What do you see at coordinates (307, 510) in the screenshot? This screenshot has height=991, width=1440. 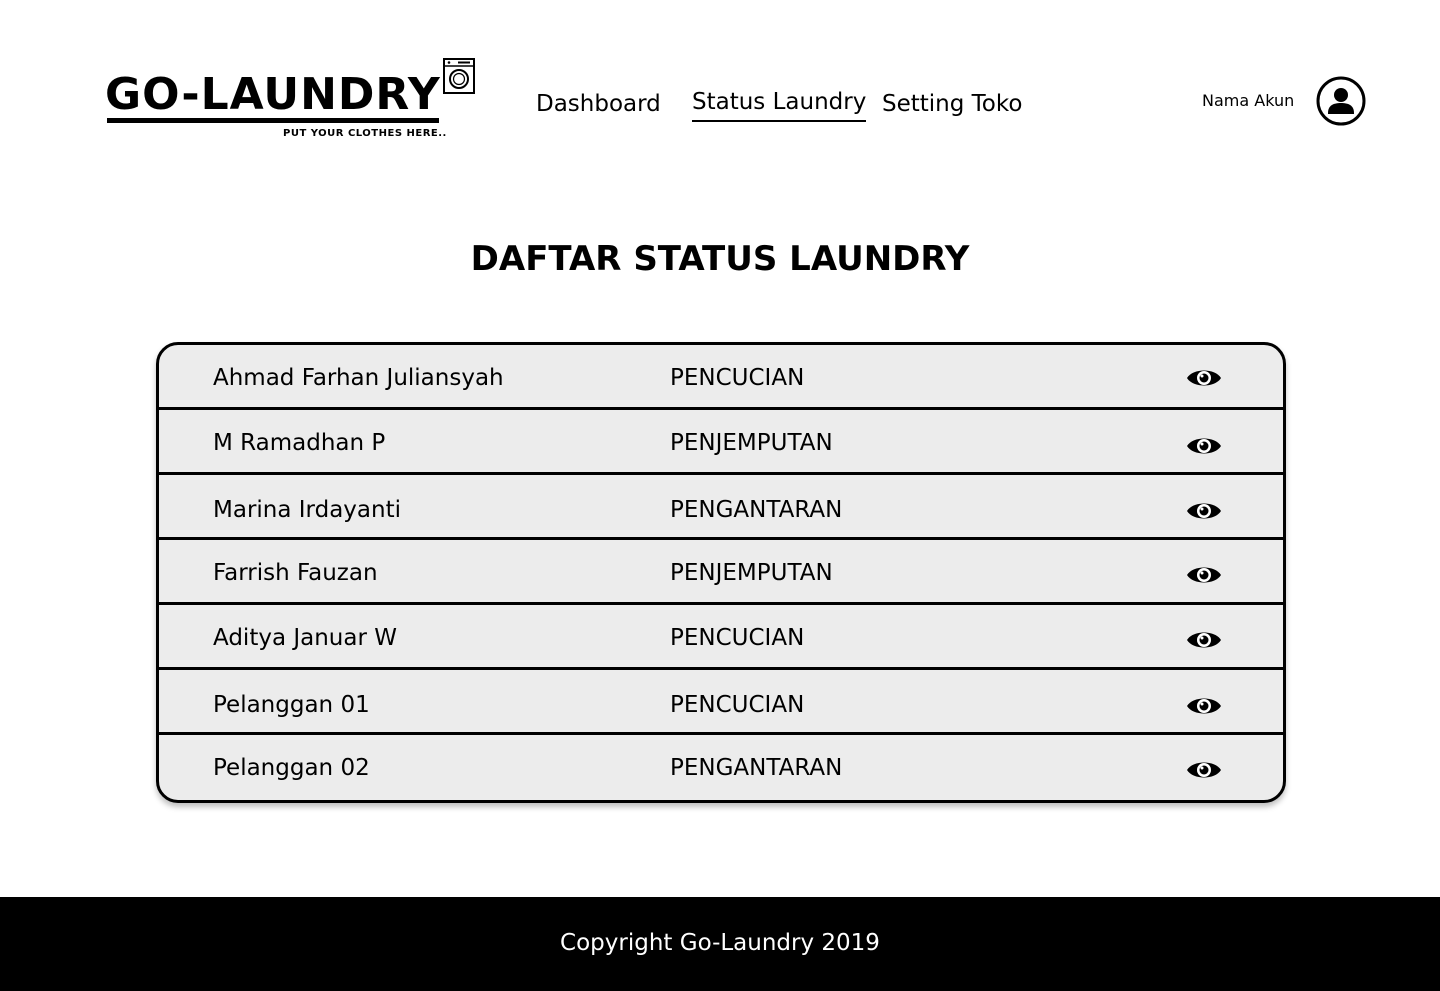 I see `customer-name: Marina Irdayanti` at bounding box center [307, 510].